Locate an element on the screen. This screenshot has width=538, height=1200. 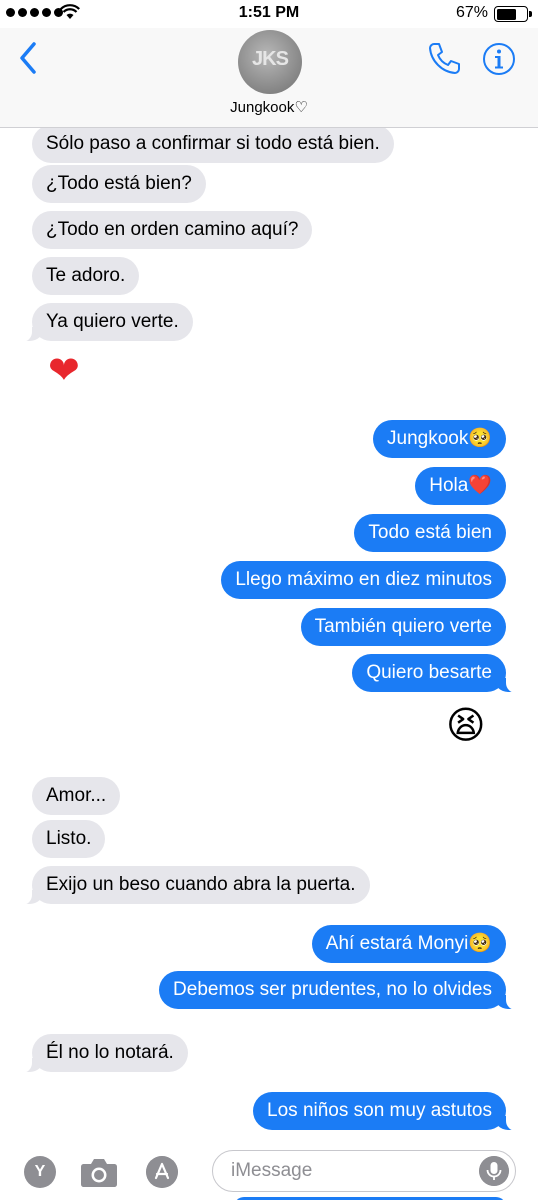
message-bubble-outgoing: Ahí estará Monyi🥺 is located at coordinates (408, 944).